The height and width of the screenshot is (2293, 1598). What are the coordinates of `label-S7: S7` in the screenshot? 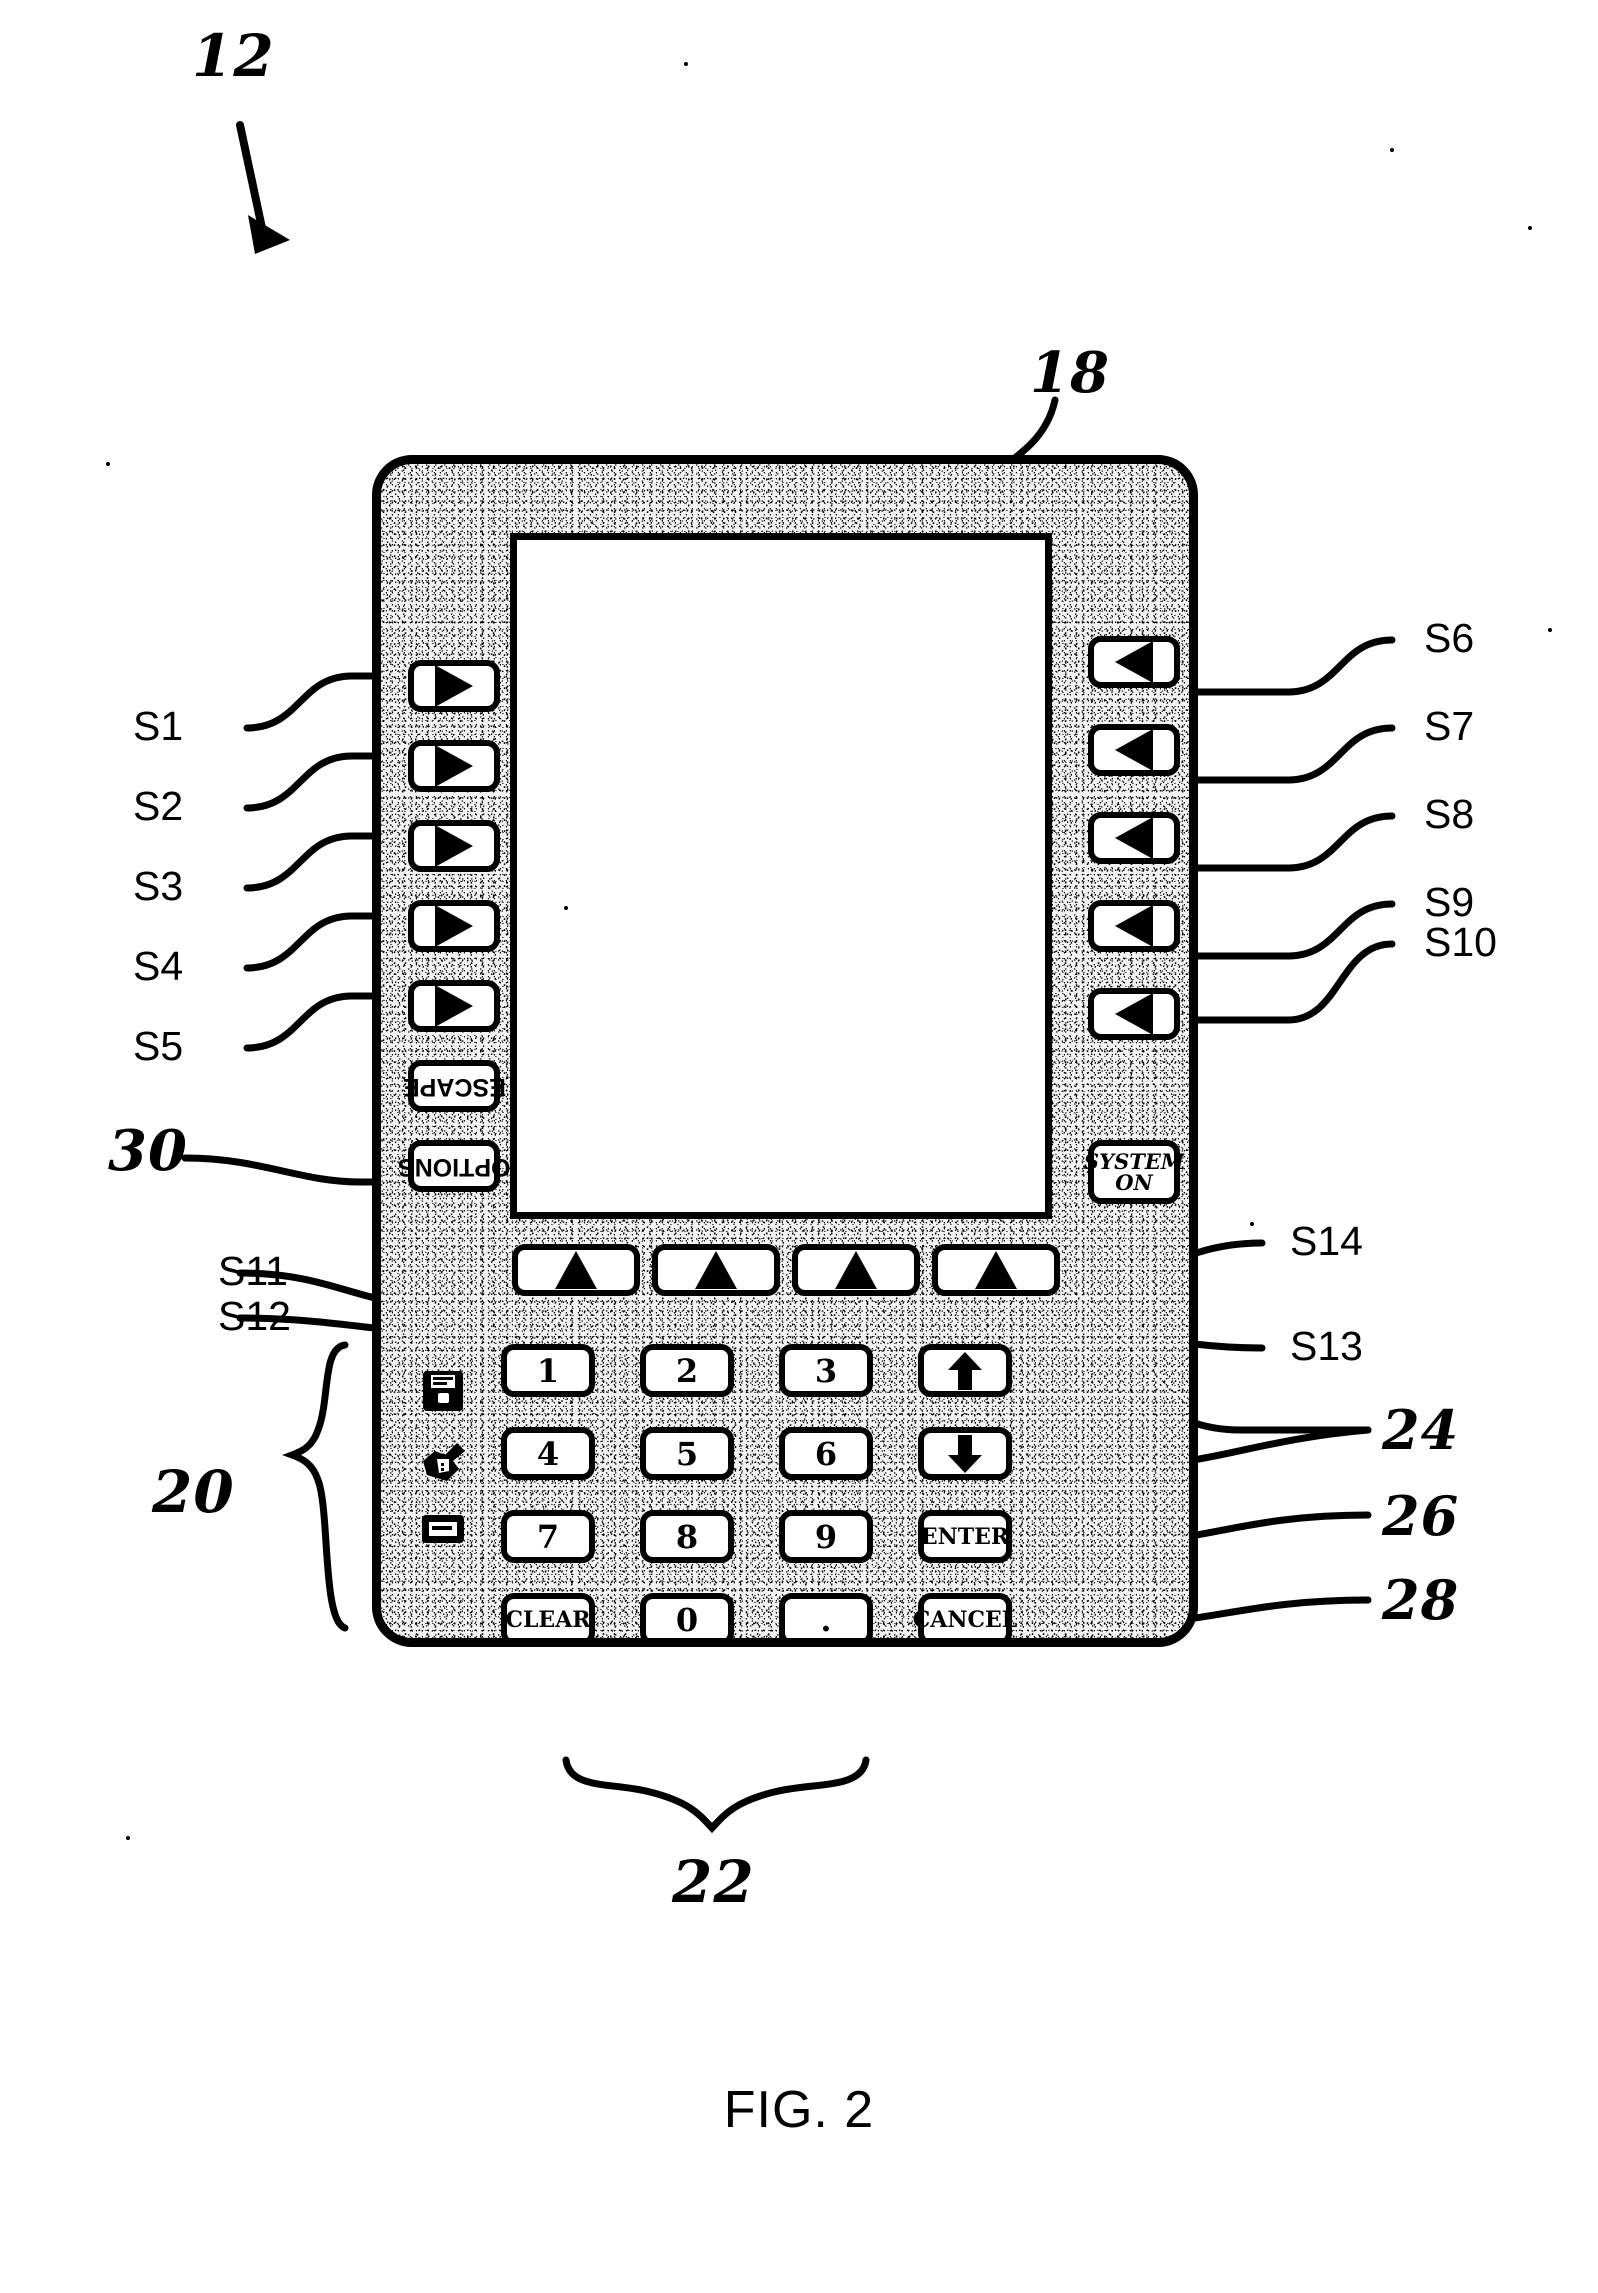 It's located at (1449, 726).